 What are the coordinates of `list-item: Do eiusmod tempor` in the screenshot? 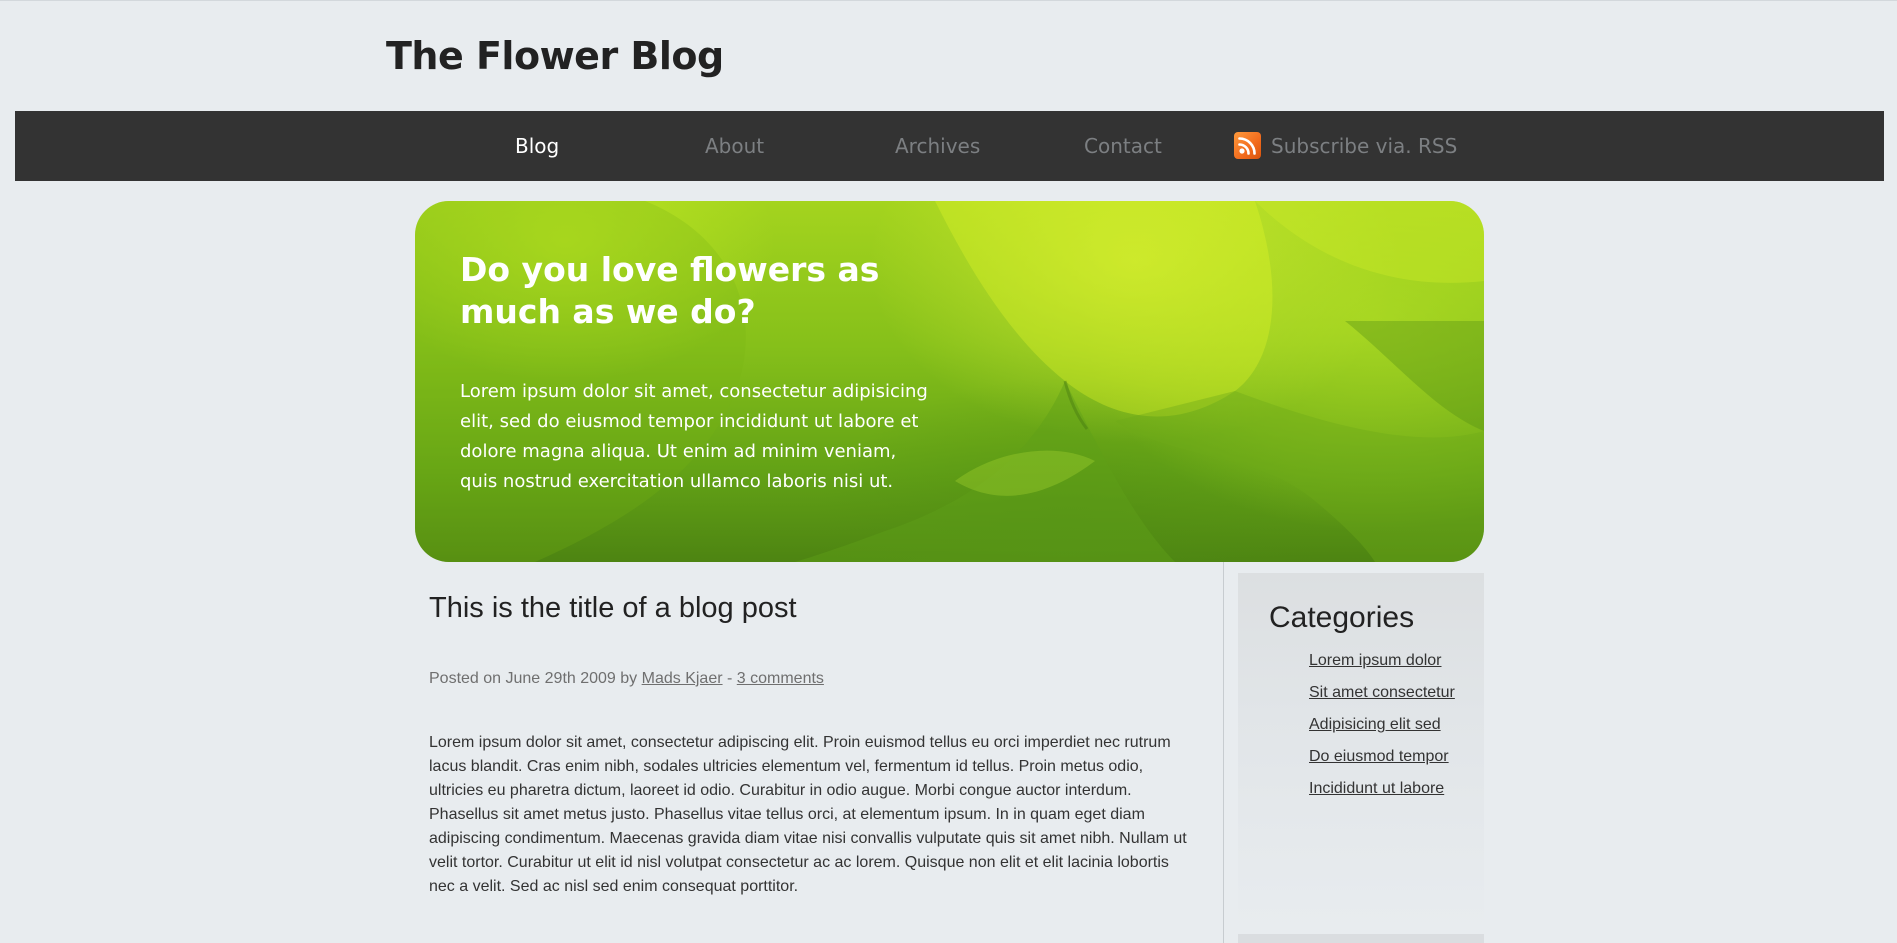 It's located at (1389, 757).